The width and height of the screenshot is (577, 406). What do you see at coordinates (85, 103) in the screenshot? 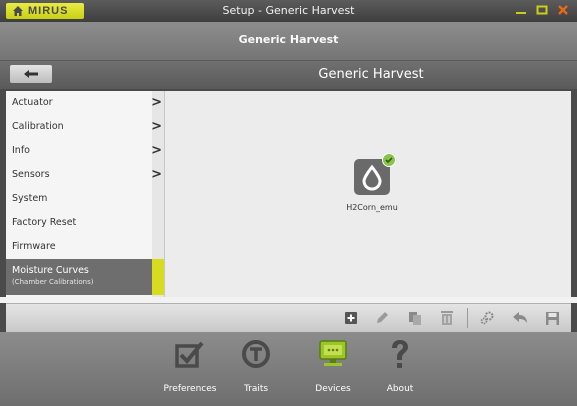
I see `sidebar-item-actuator: Actuator >` at bounding box center [85, 103].